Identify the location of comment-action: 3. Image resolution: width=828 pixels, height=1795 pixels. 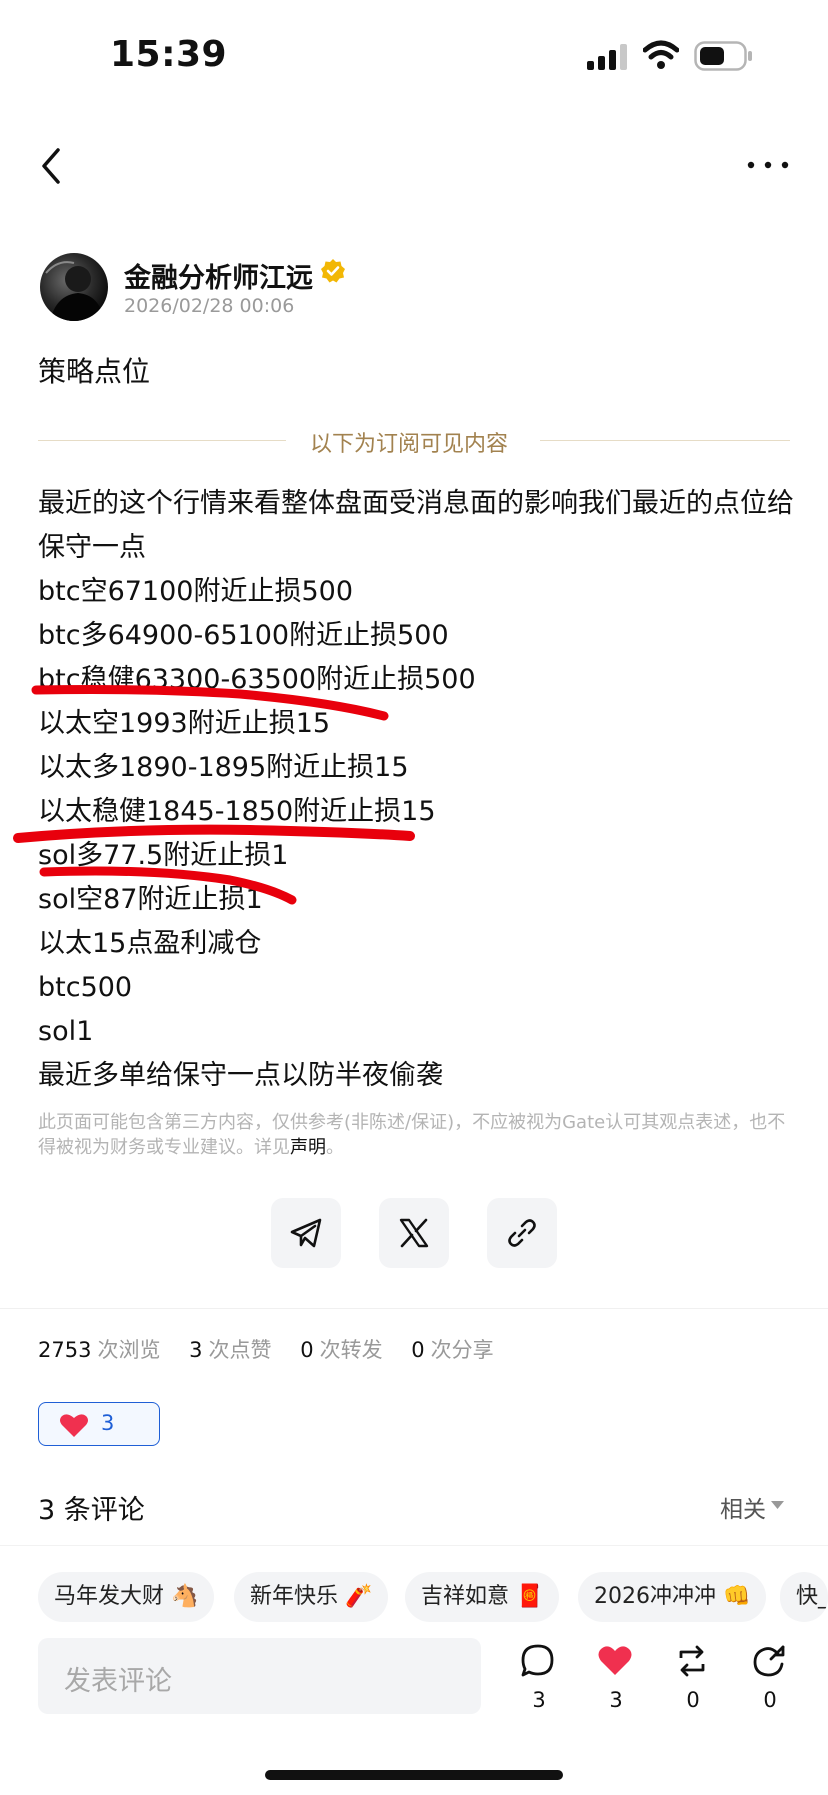
(539, 1677).